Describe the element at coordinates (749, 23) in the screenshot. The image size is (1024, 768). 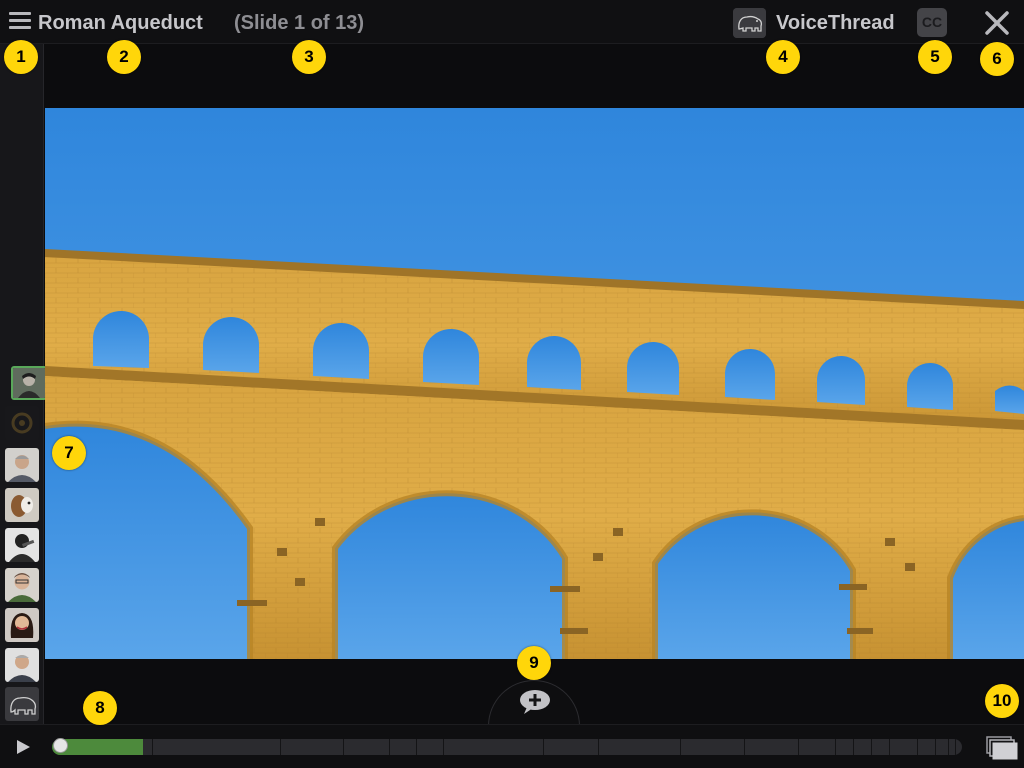
I see `voicethread-logo-icon` at that location.